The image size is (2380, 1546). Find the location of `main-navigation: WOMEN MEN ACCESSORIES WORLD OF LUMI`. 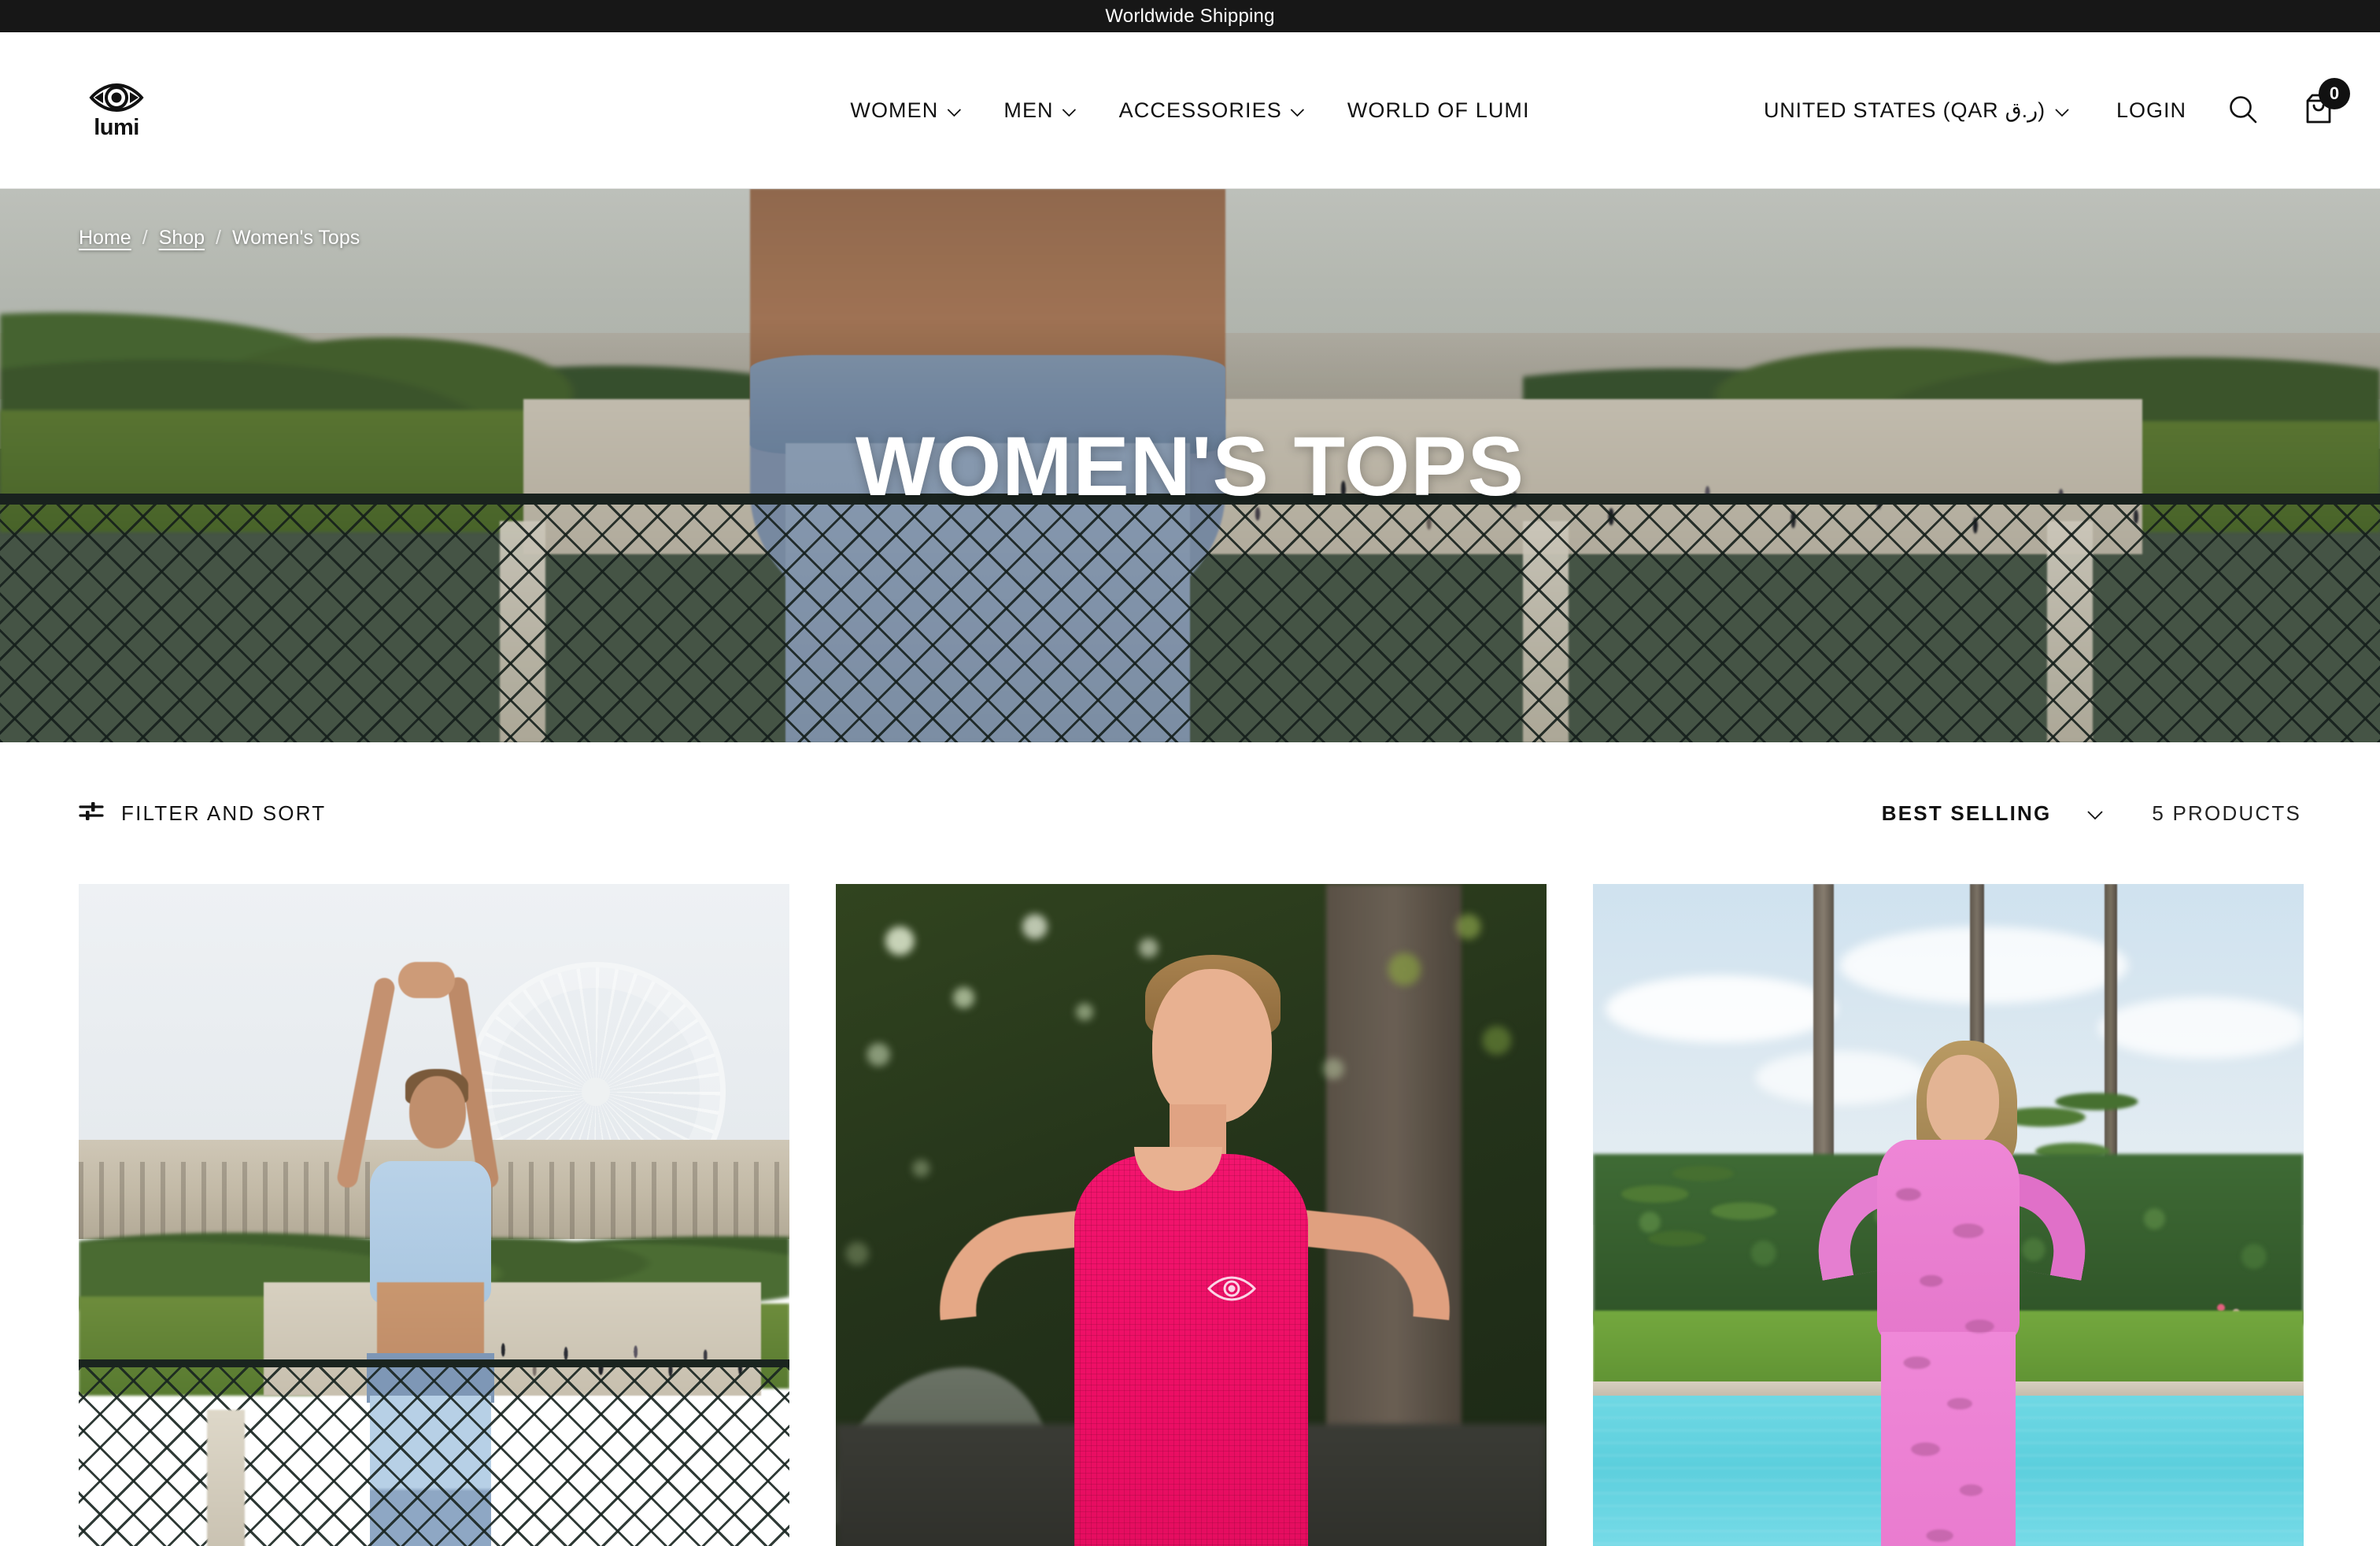

main-navigation: WOMEN MEN ACCESSORIES WORLD OF LUMI is located at coordinates (1189, 110).